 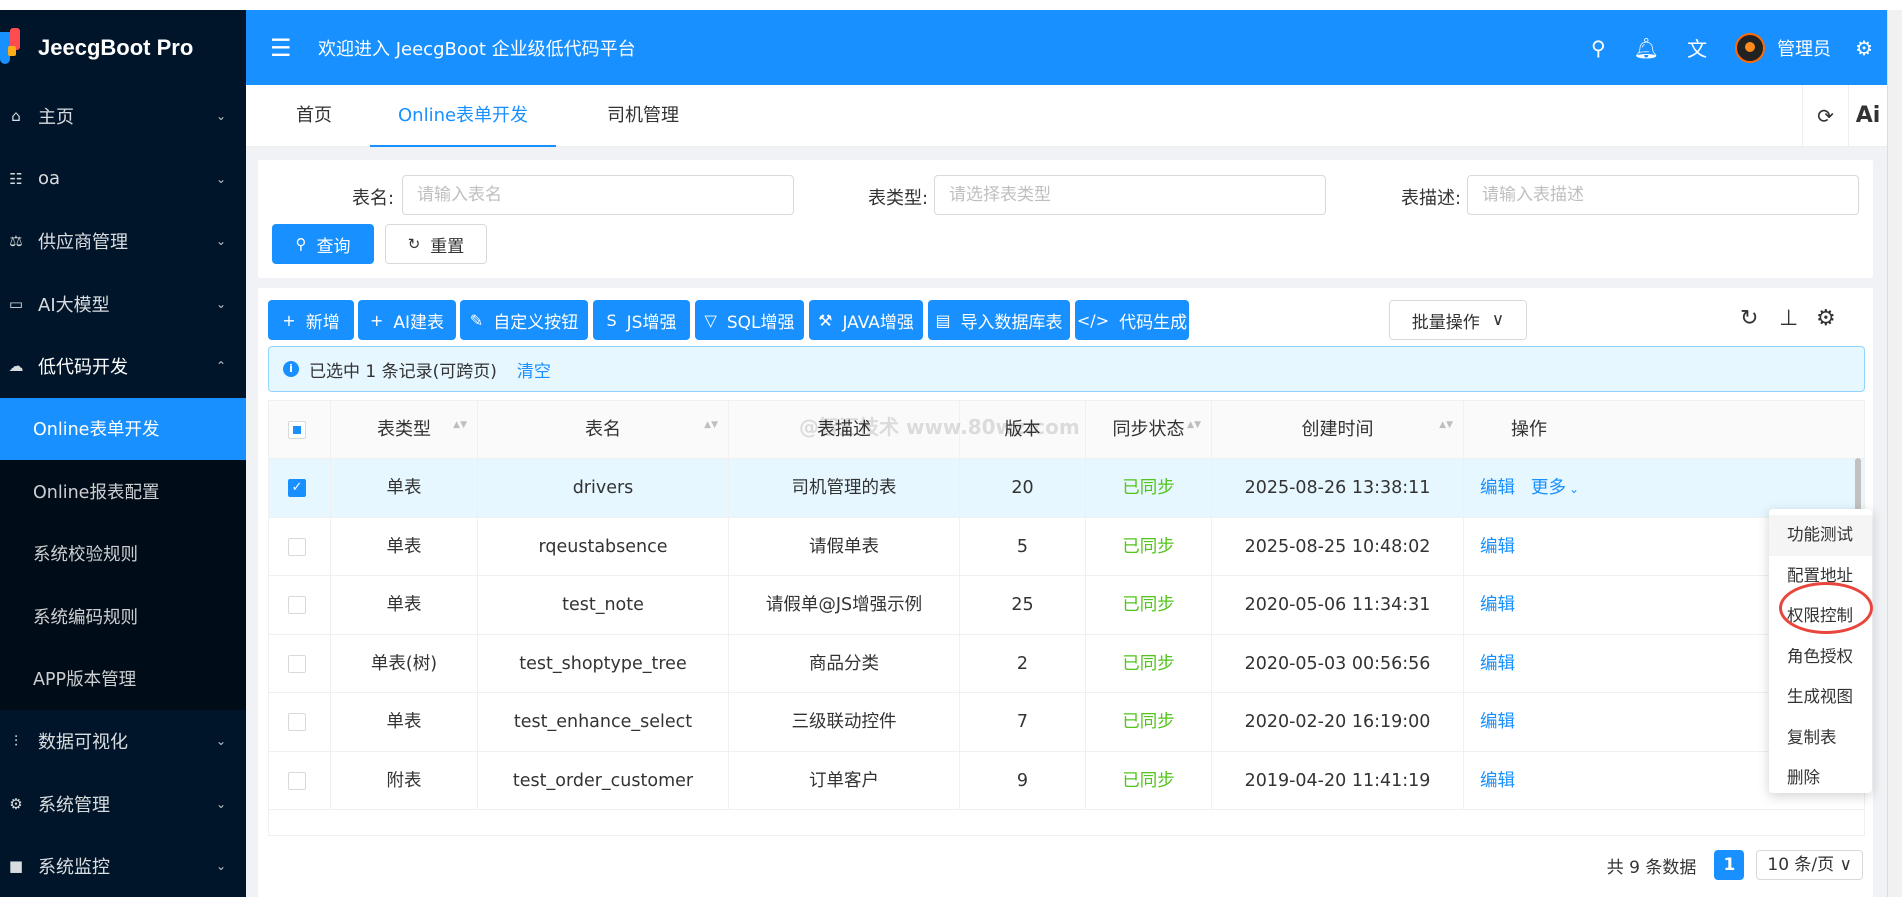 What do you see at coordinates (524, 320) in the screenshot?
I see `toolbar-button: ✎ 自定义按钮` at bounding box center [524, 320].